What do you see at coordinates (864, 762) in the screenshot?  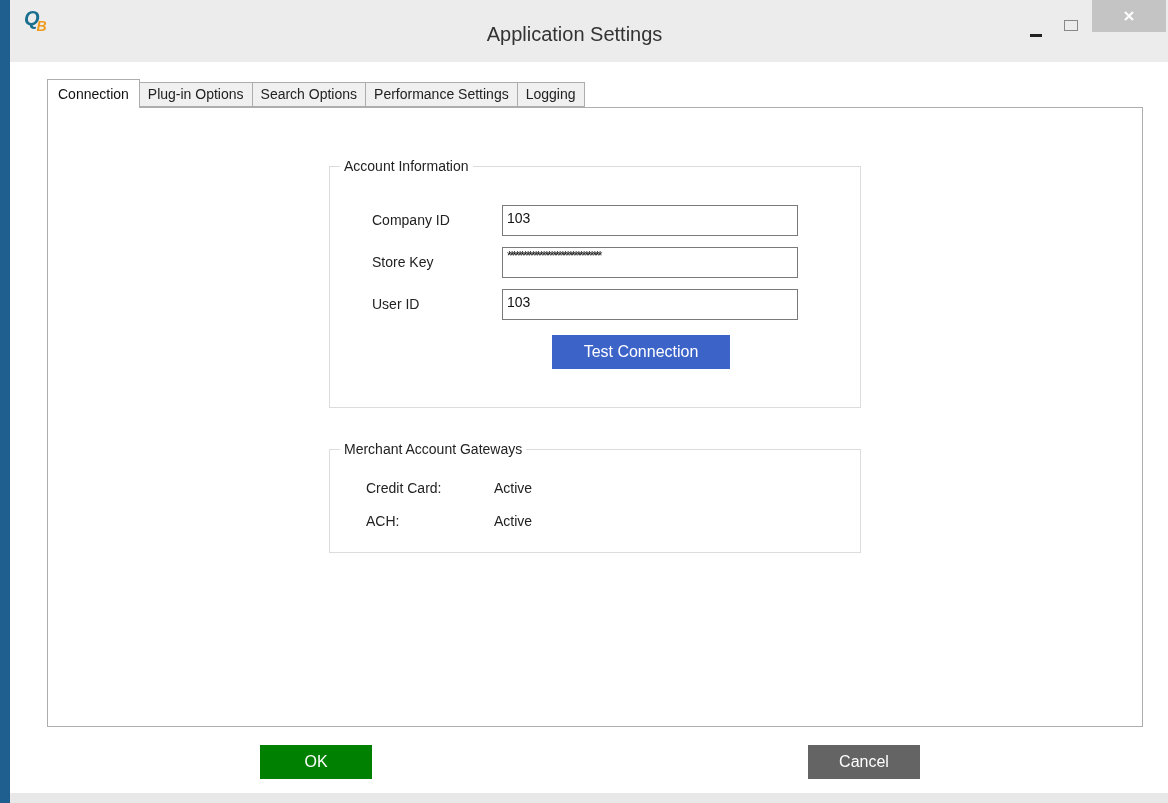 I see `cancel-button: Cancel` at bounding box center [864, 762].